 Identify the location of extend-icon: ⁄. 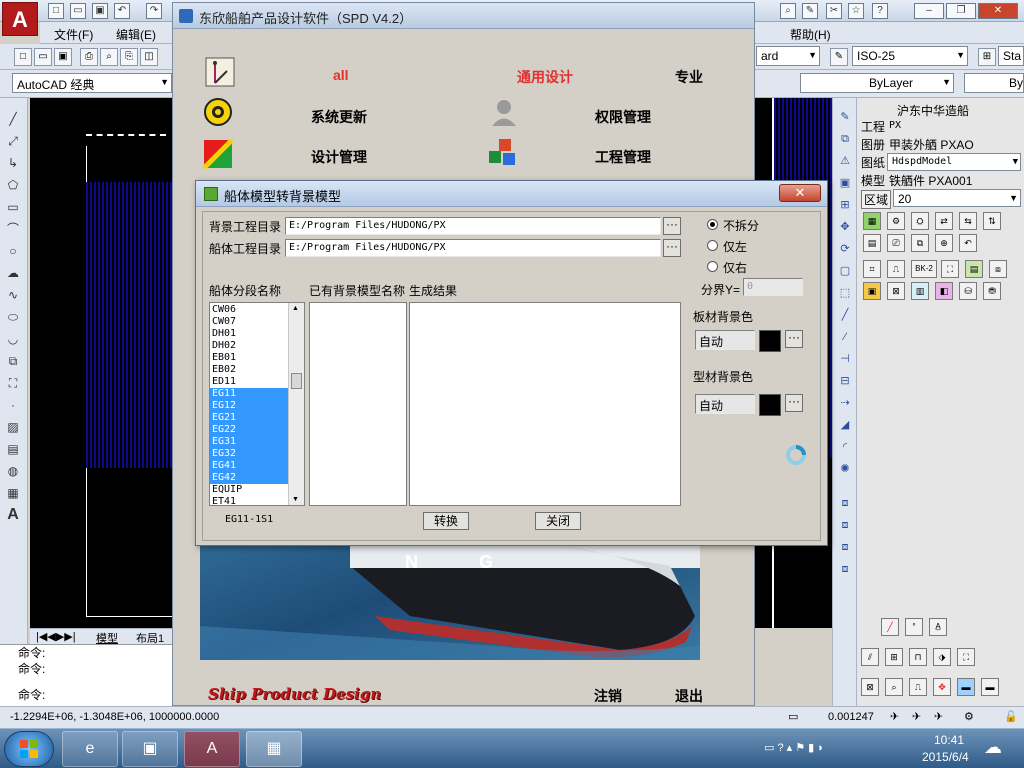
(845, 337).